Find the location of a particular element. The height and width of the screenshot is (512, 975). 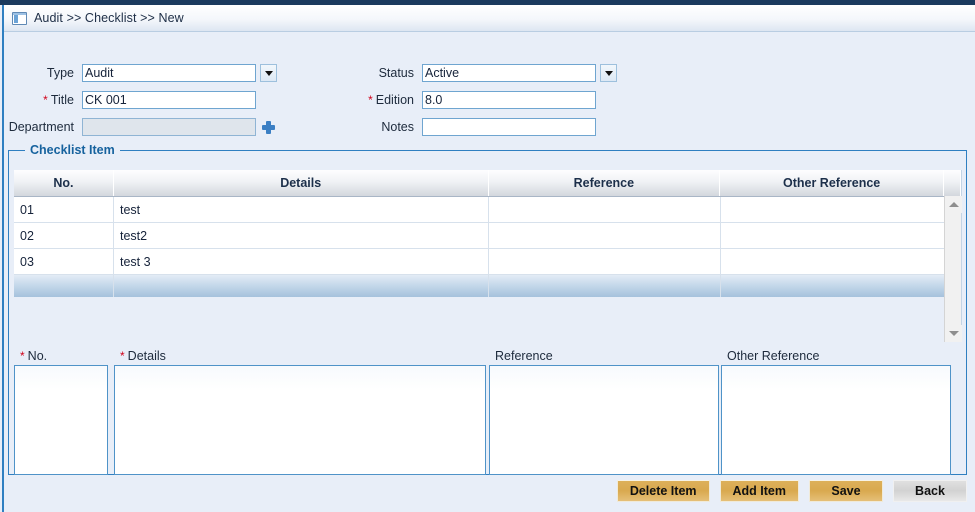

scroll-down-button is located at coordinates (953, 333).